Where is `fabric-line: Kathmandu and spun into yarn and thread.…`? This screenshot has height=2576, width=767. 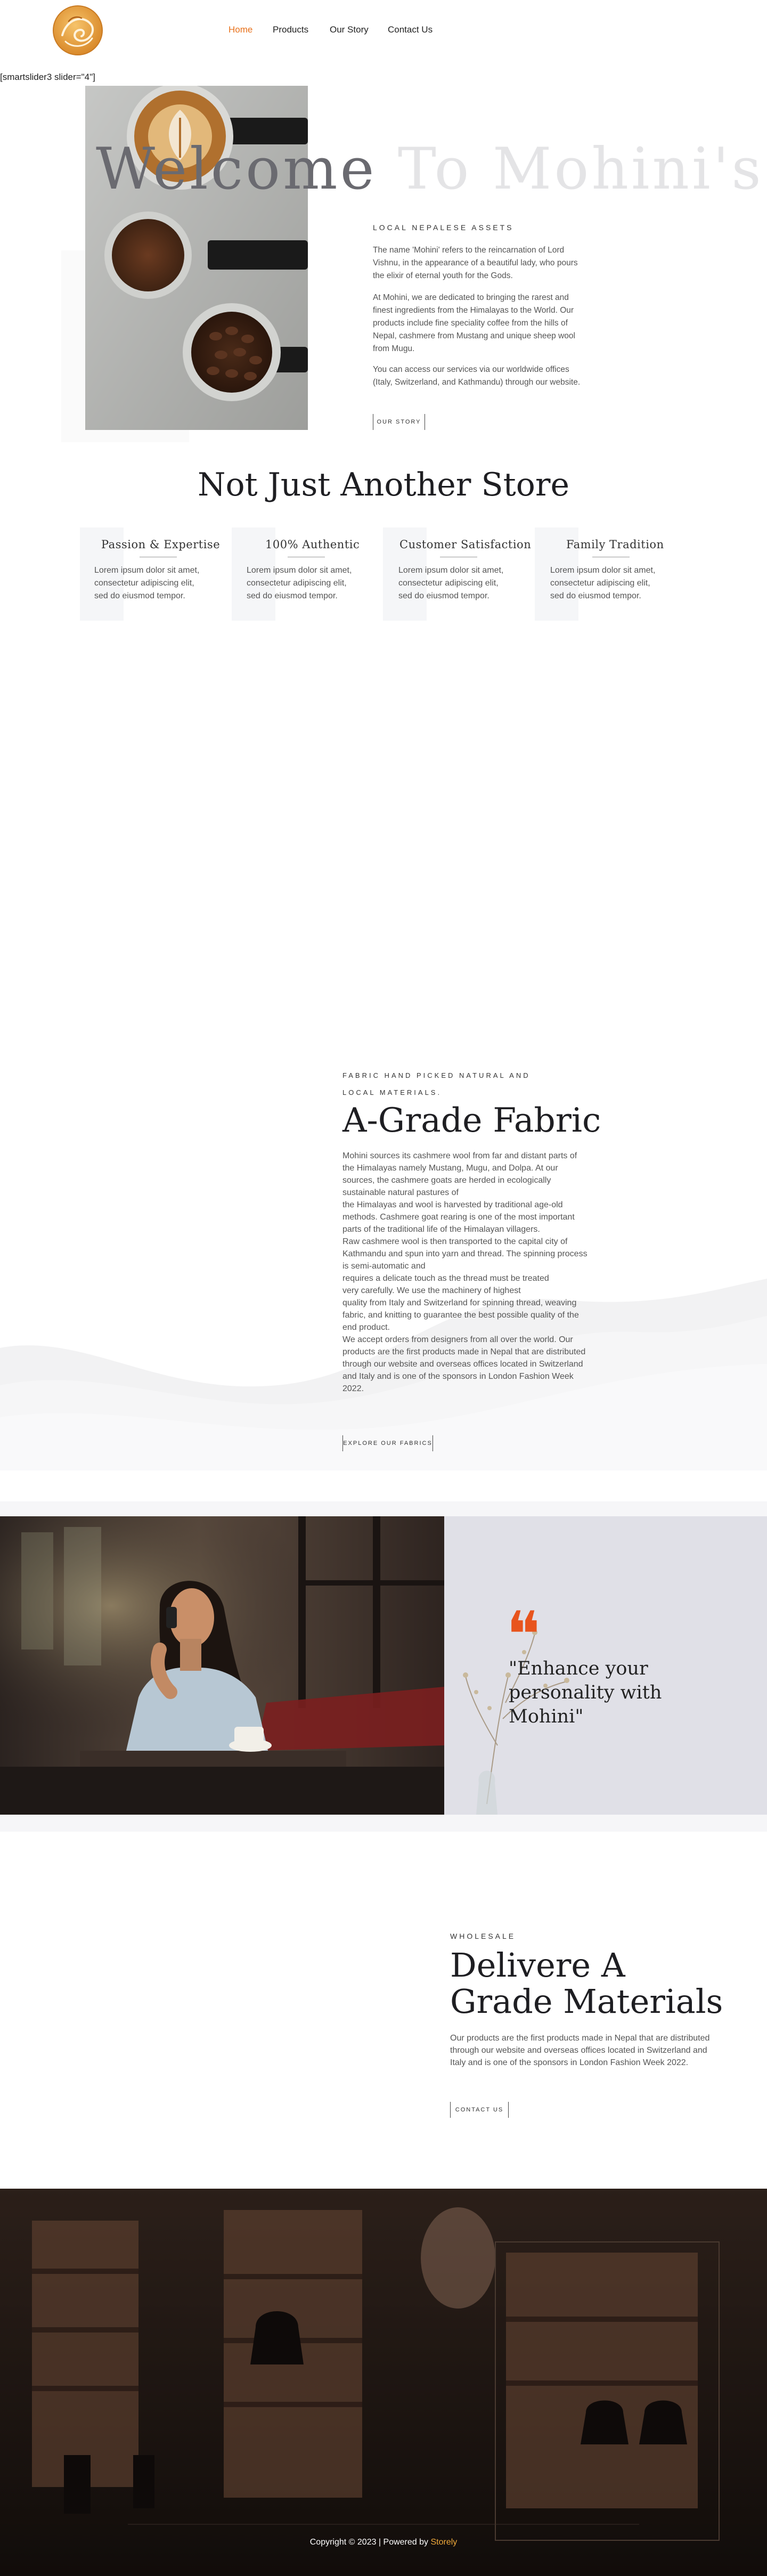
fabric-line: Kathmandu and spun into yarn and thread.… is located at coordinates (465, 1253).